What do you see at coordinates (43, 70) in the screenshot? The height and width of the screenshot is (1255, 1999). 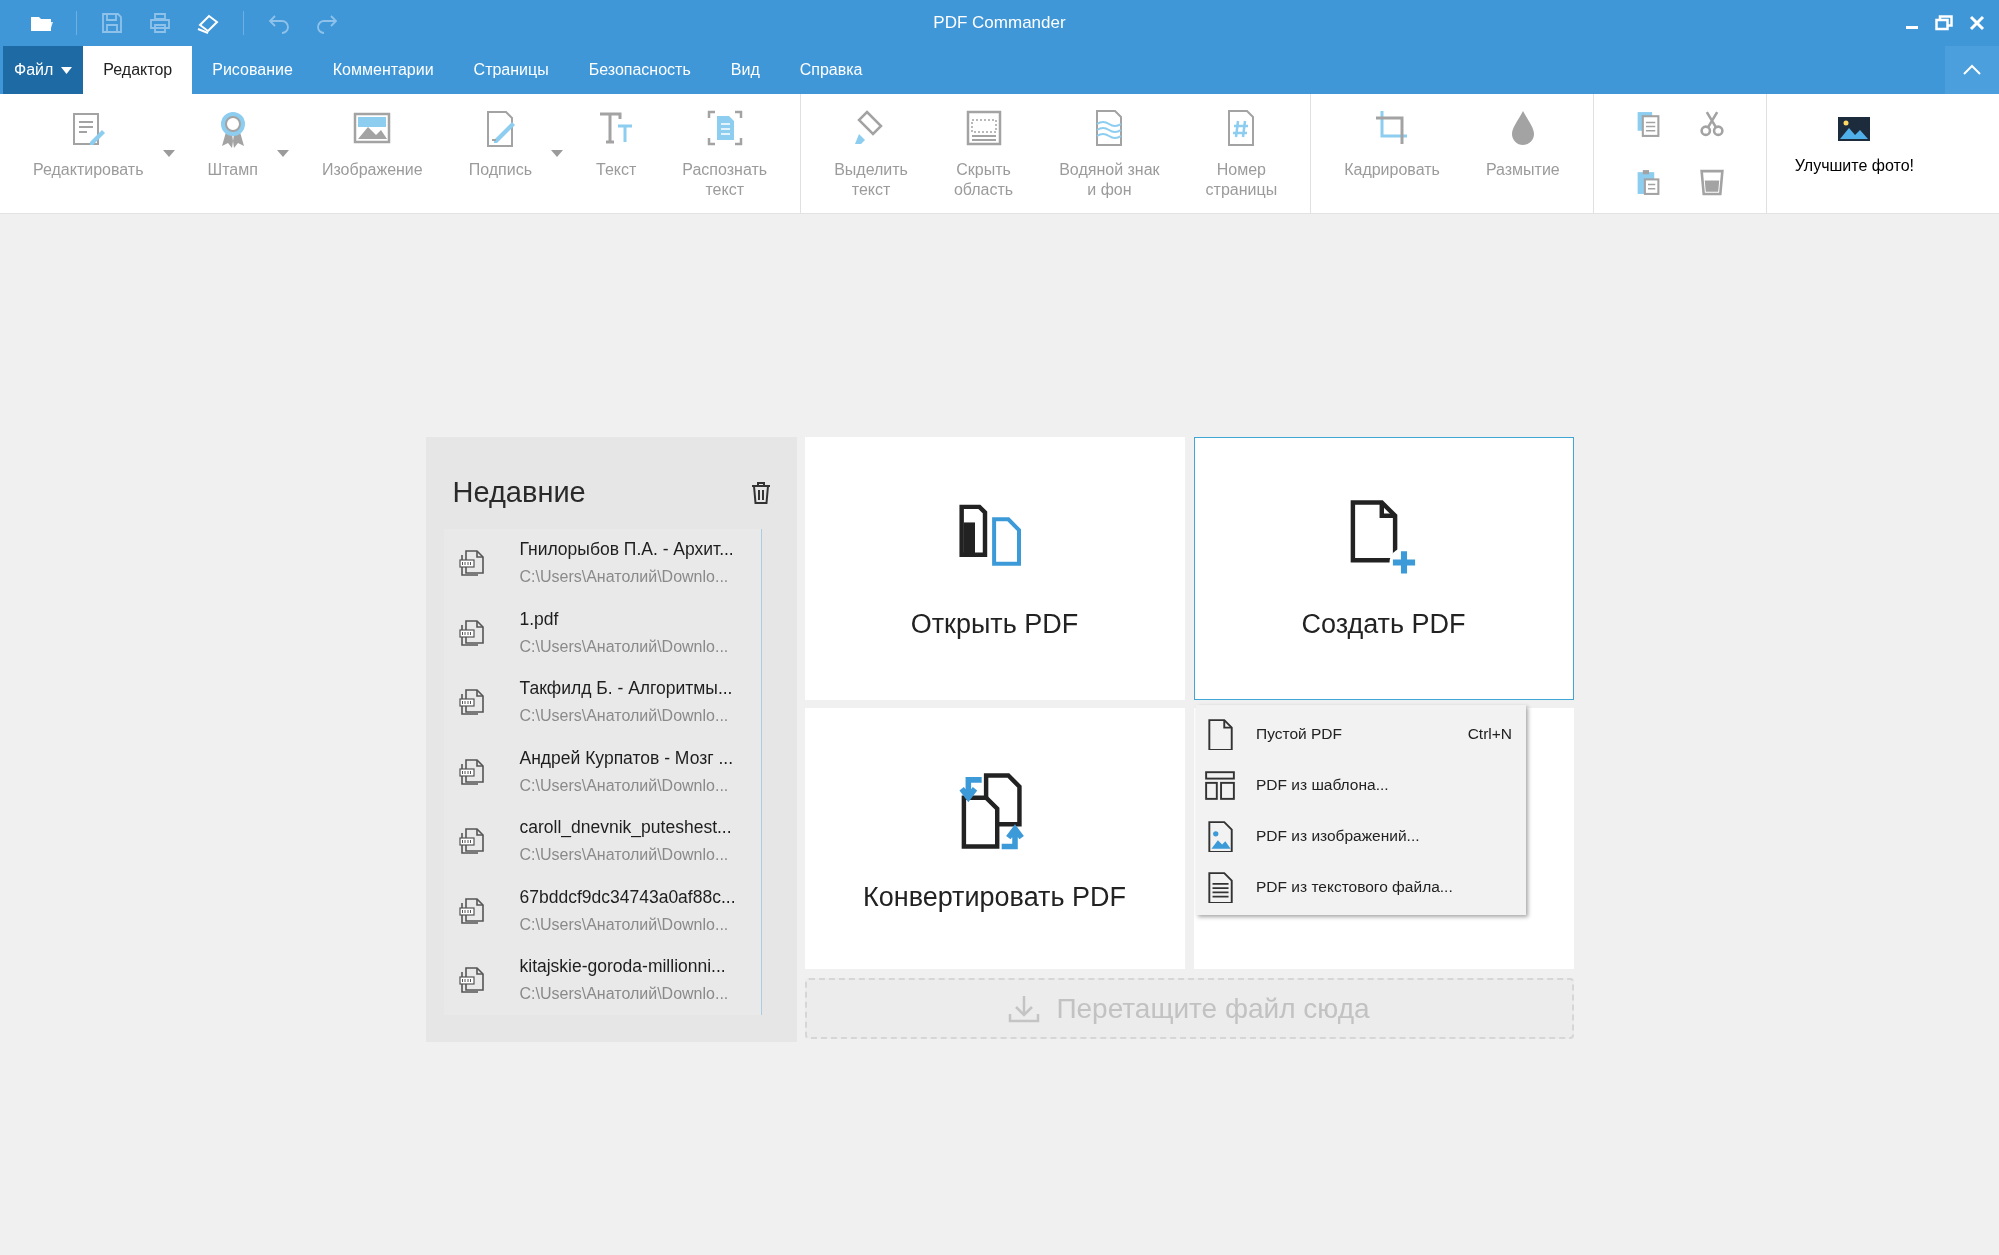 I see `menu-tab: Файл` at bounding box center [43, 70].